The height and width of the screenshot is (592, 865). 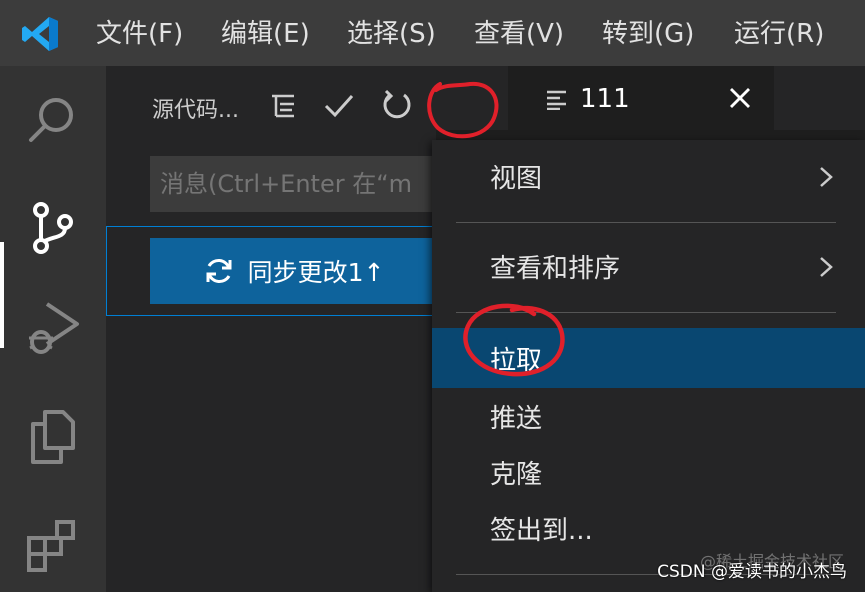 I want to click on menu-file: 文件(F), so click(x=139, y=34).